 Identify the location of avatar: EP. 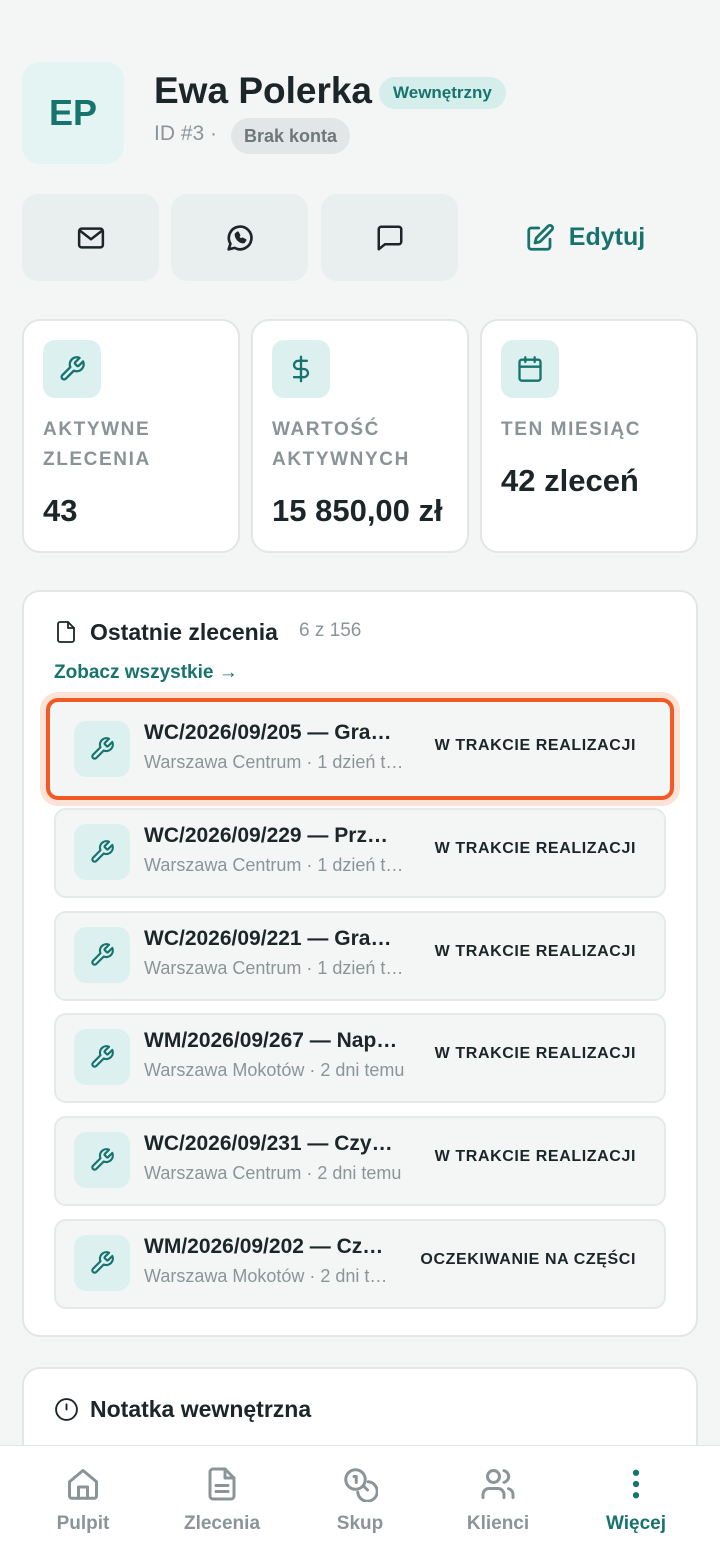
(73, 113).